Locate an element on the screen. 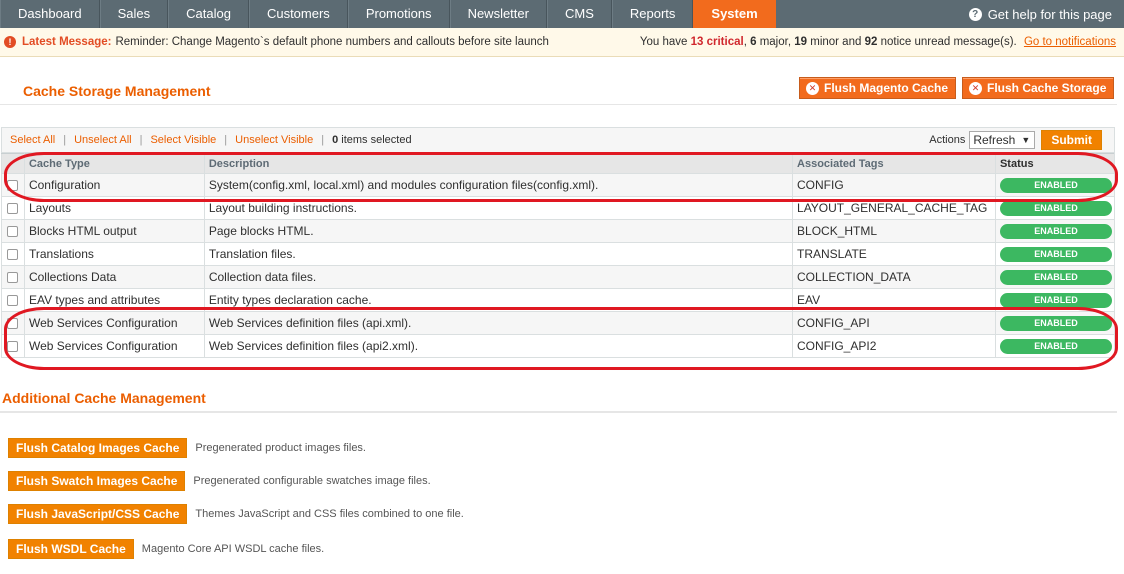 The height and width of the screenshot is (574, 1124). flush-wsdl-button: Flush WSDL Cache is located at coordinates (71, 549).